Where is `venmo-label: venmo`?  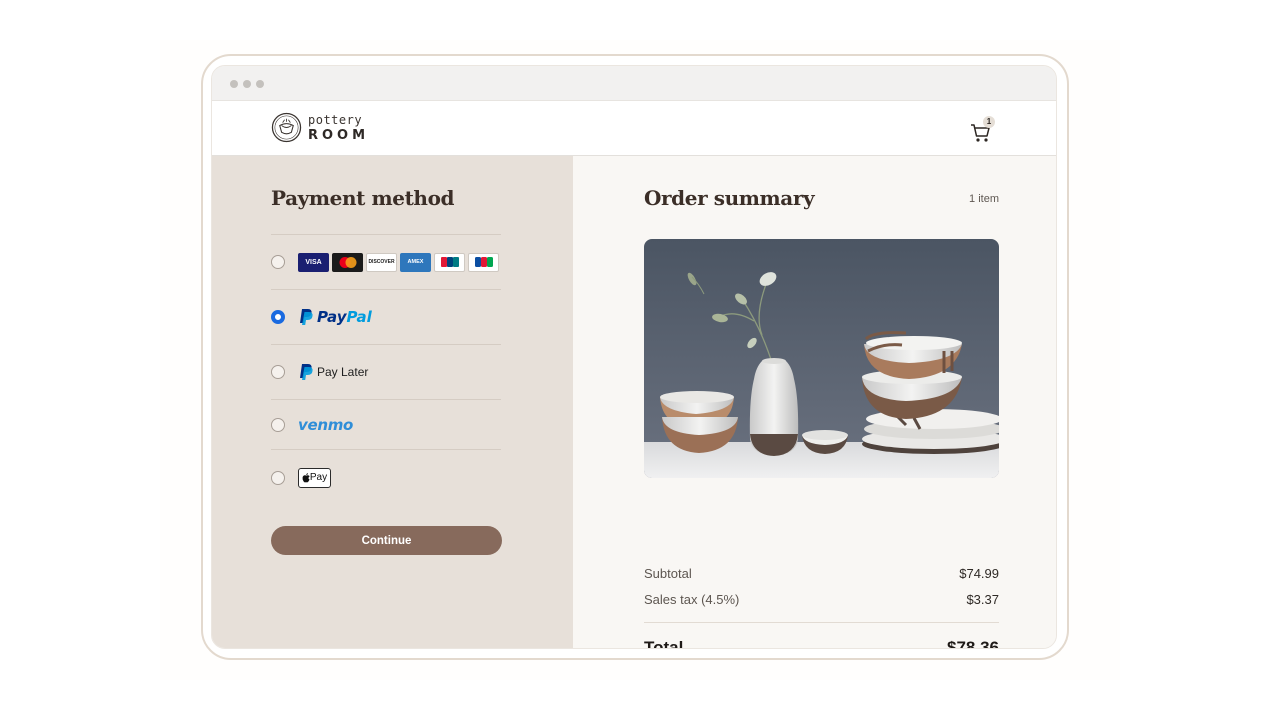
venmo-label: venmo is located at coordinates (326, 424).